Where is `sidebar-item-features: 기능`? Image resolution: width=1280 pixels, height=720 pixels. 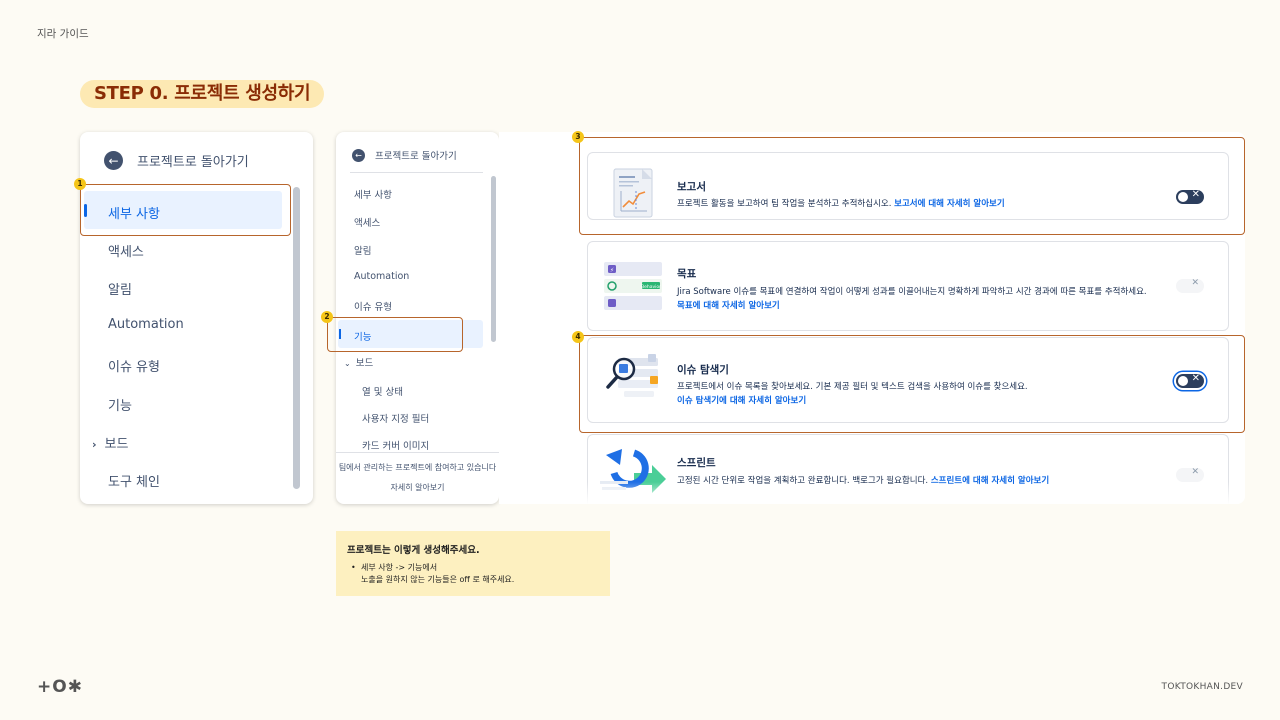 sidebar-item-features: 기능 is located at coordinates (120, 404).